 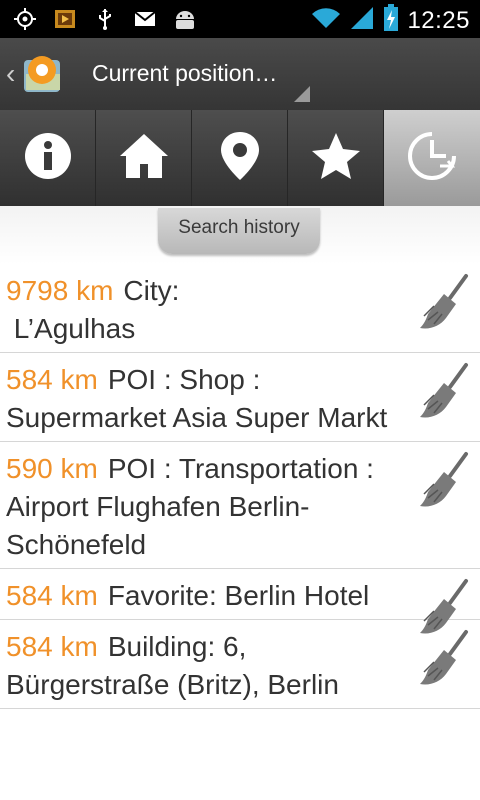 I want to click on history-description: Favorite: Berlin Hotel, so click(x=238, y=595).